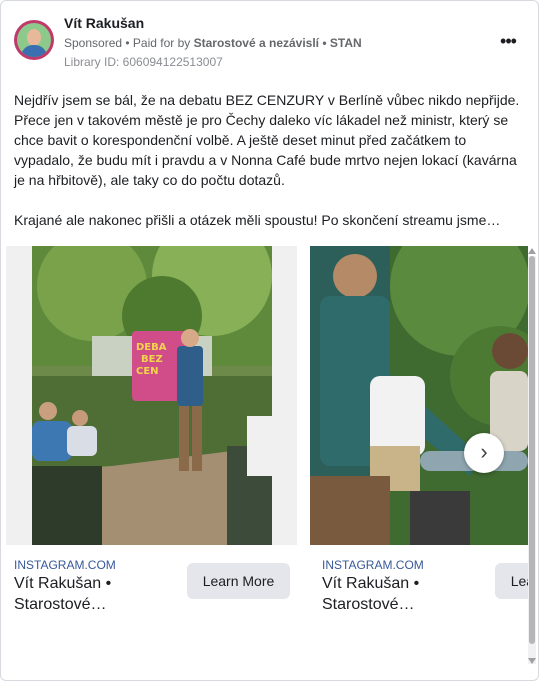  What do you see at coordinates (152, 359) in the screenshot?
I see `svg-text: BEZ` at bounding box center [152, 359].